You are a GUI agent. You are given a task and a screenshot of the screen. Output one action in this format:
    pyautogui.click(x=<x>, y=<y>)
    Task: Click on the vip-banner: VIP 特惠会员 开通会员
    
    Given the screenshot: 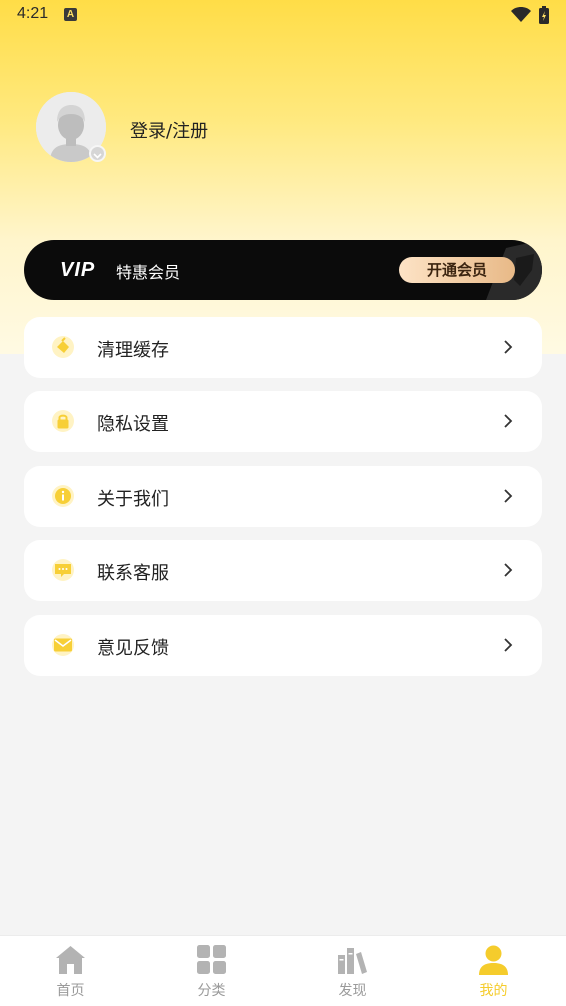 What is the action you would take?
    pyautogui.click(x=283, y=270)
    